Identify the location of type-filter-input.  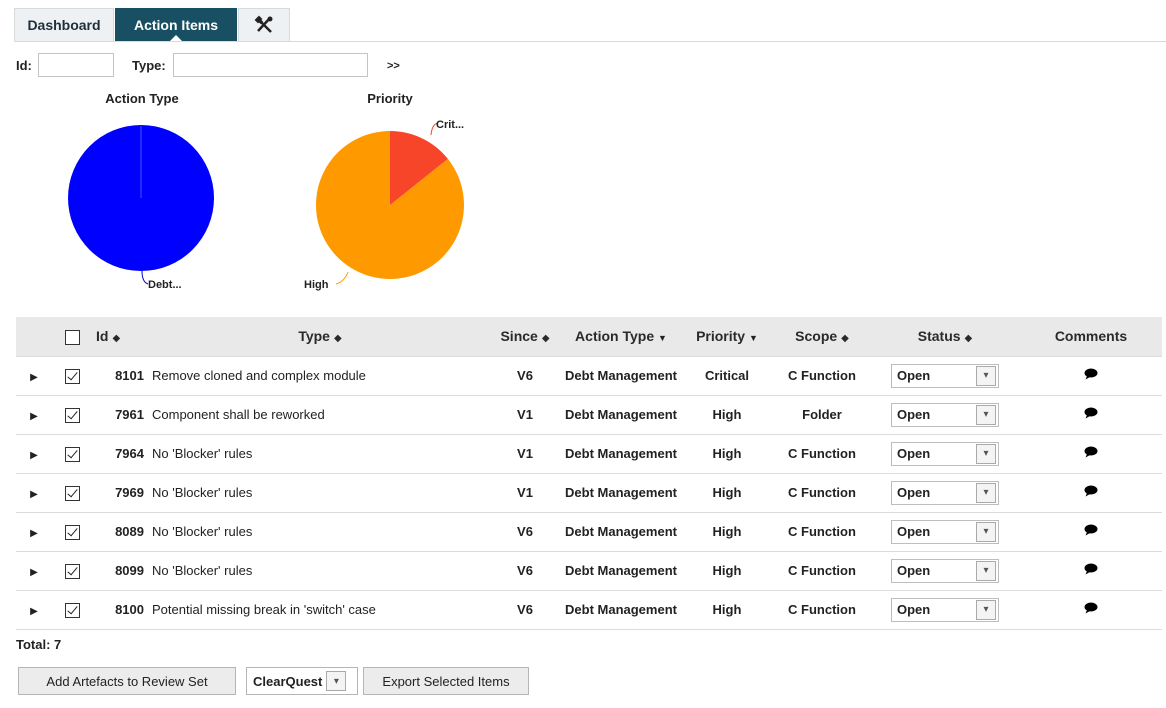
(270, 65).